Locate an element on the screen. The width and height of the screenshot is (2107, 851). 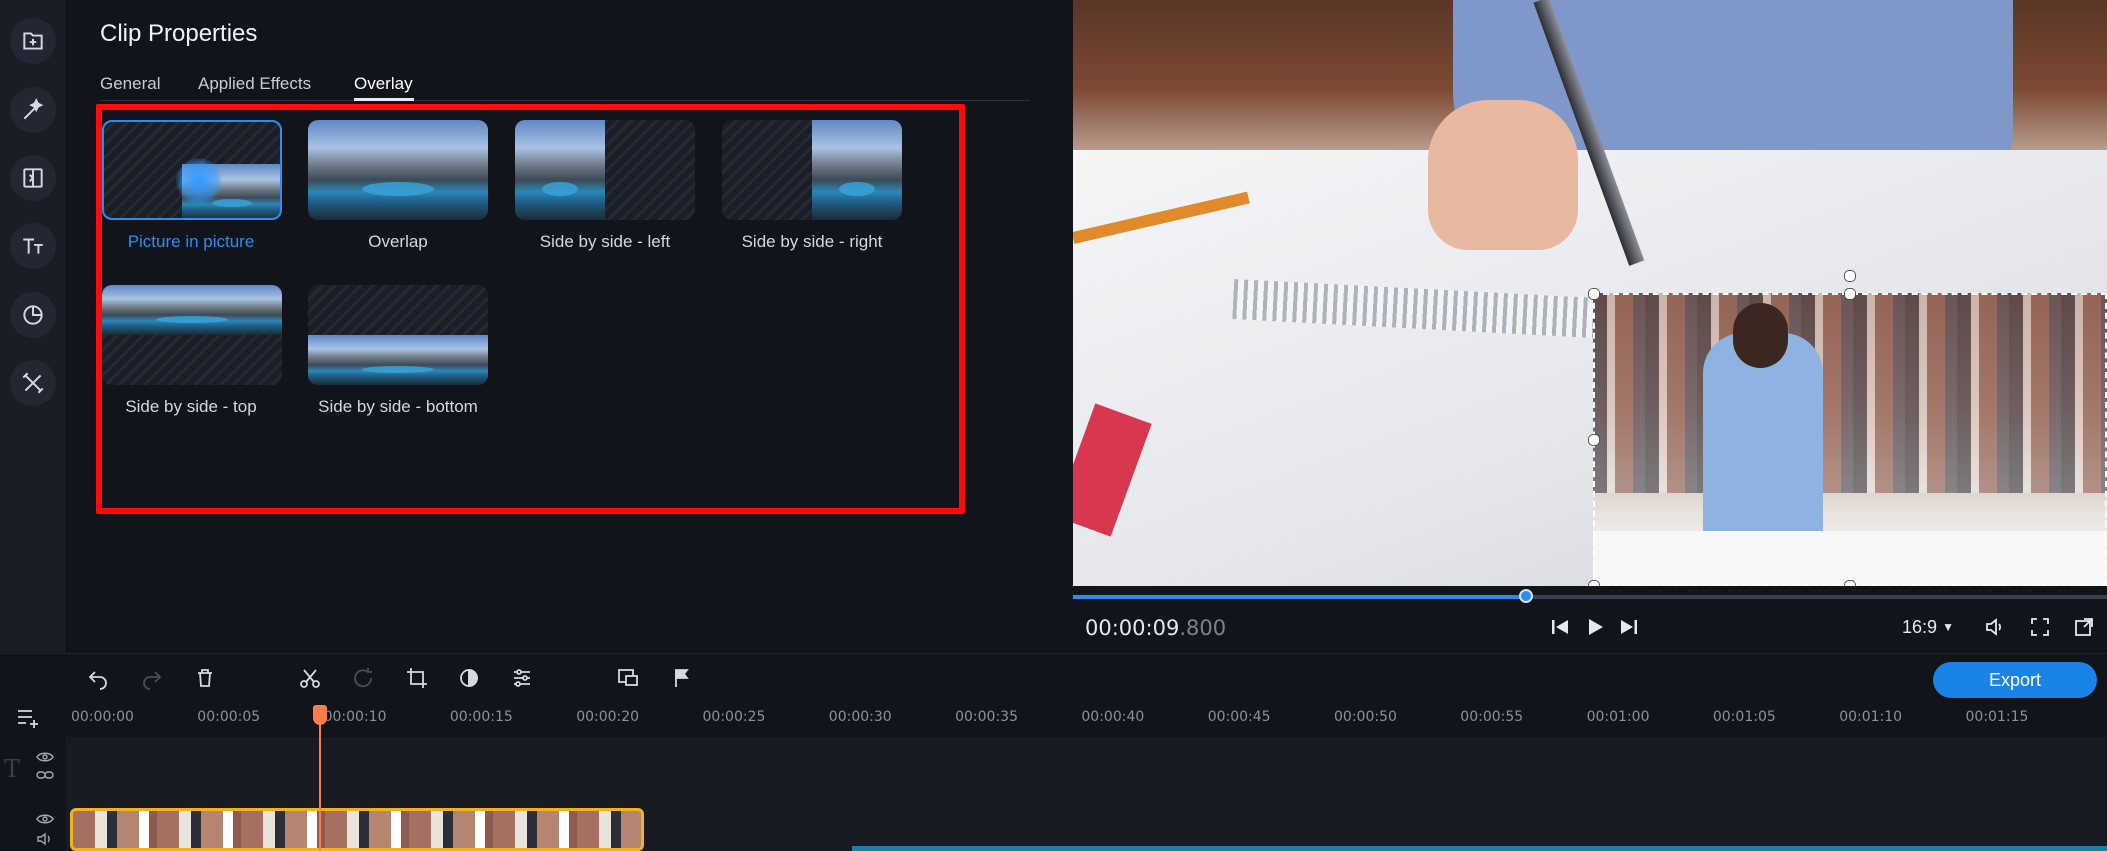
add-track-icon is located at coordinates (29, 717).